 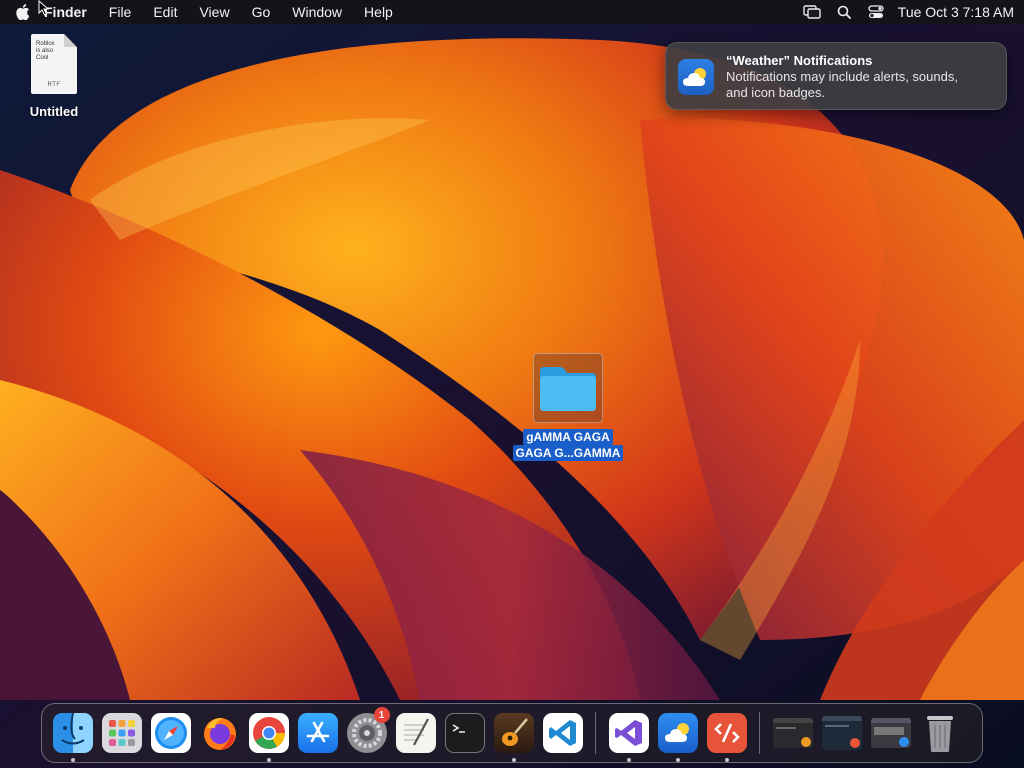 I want to click on folder-label-line2: GAGA G...GAMMA, so click(x=568, y=453).